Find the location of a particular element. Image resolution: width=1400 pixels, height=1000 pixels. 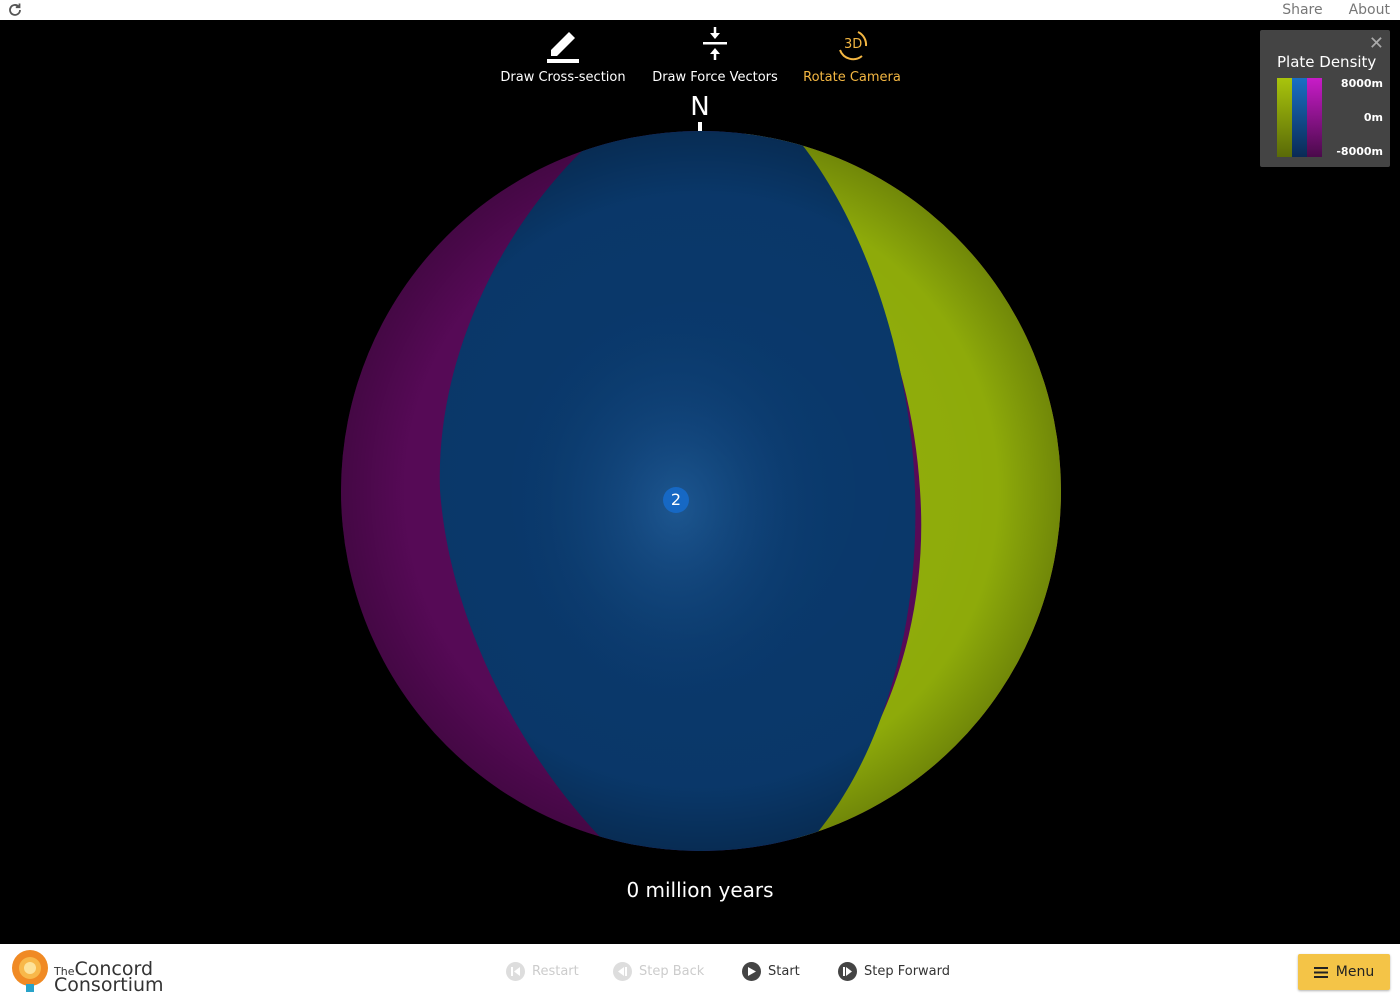

play-icon is located at coordinates (751, 971).